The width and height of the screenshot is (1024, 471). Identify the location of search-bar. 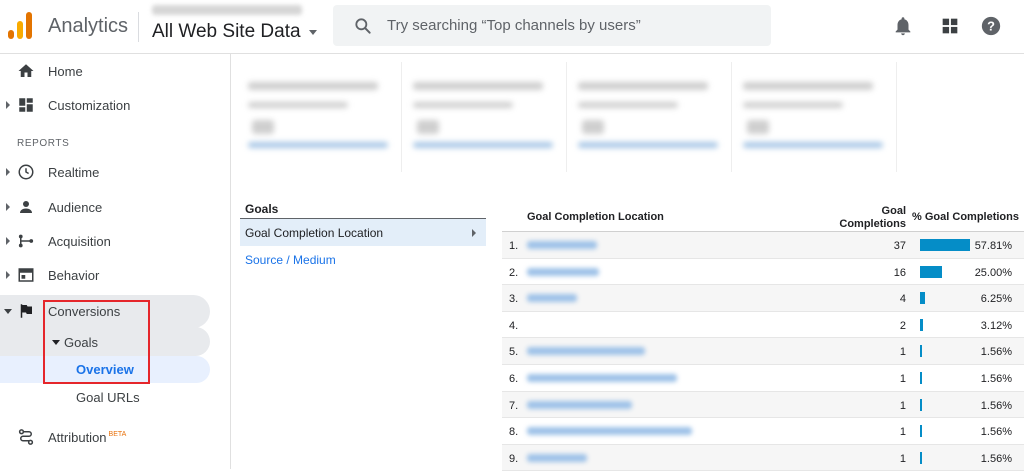
(552, 25).